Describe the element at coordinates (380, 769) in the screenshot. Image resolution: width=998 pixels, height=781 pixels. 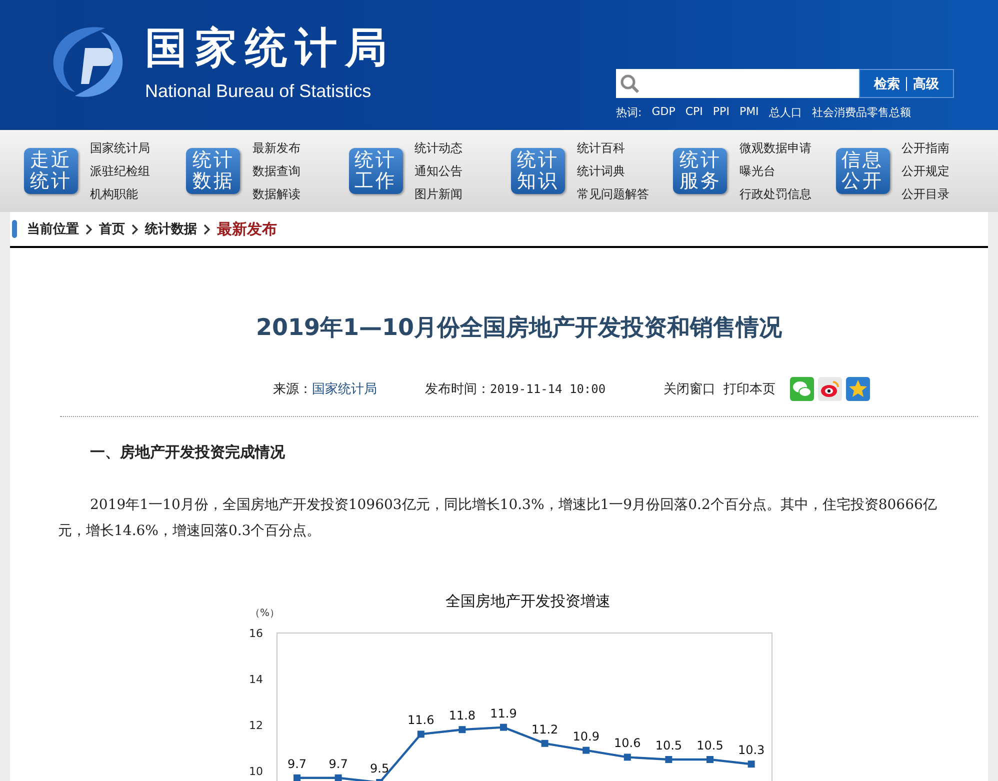
I see `data-label: 9.5` at that location.